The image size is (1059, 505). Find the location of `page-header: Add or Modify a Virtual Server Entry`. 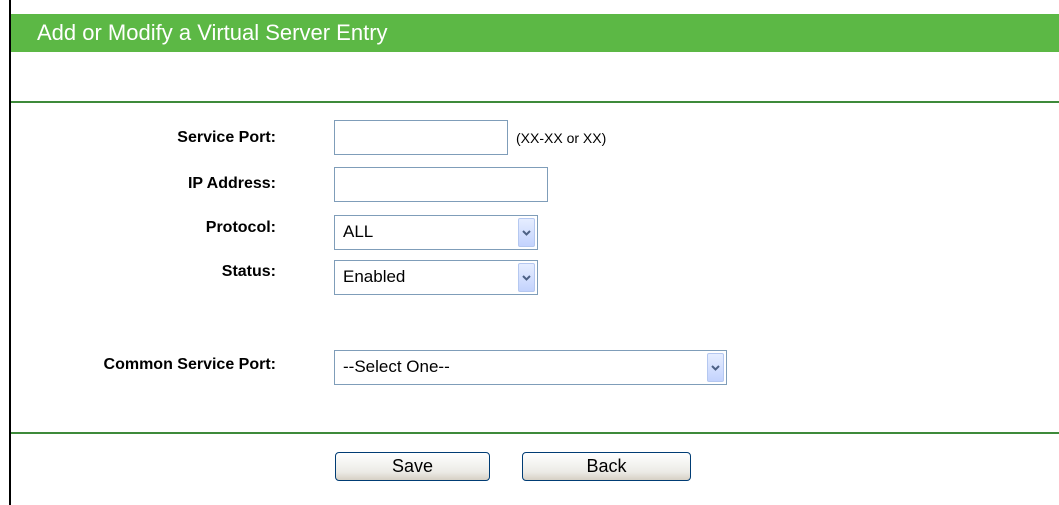

page-header: Add or Modify a Virtual Server Entry is located at coordinates (535, 33).